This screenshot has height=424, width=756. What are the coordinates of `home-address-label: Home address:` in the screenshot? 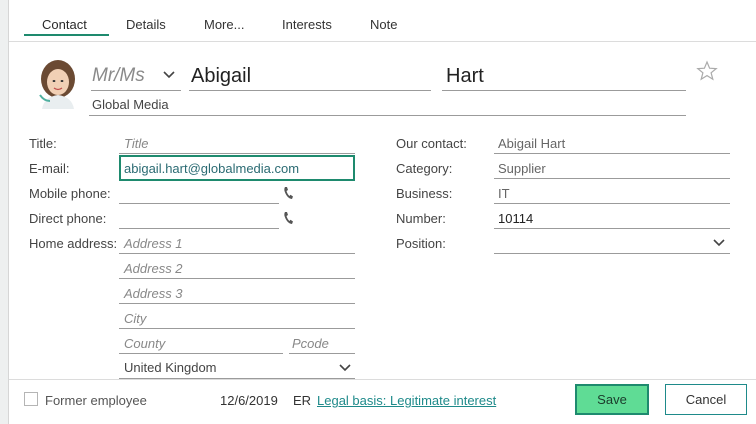 It's located at (73, 243).